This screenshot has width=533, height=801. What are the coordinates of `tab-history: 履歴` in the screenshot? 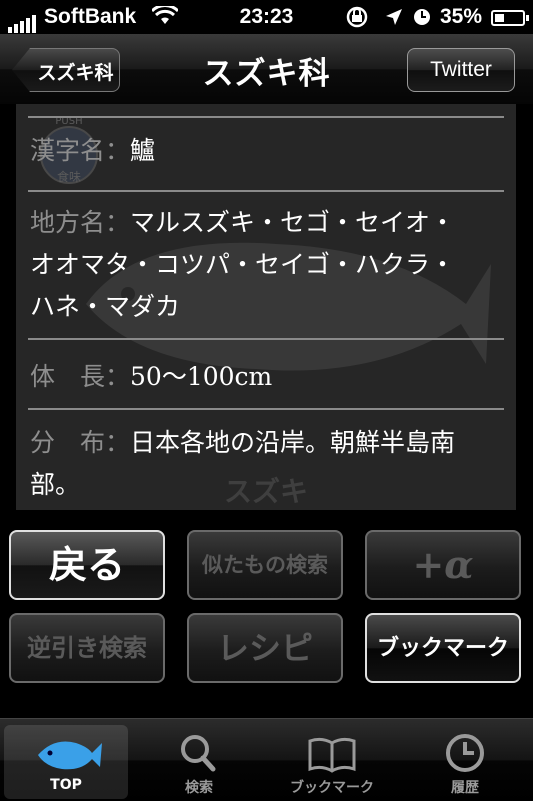 It's located at (465, 762).